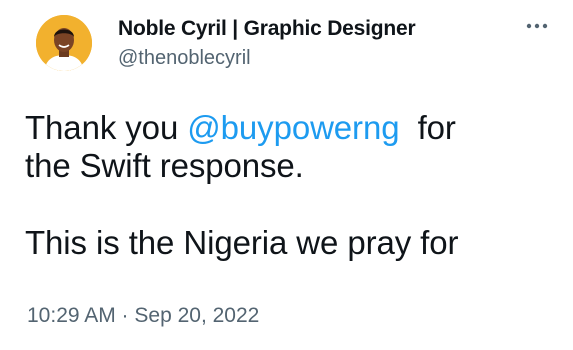 The height and width of the screenshot is (350, 573). I want to click on author-avatar, so click(64, 43).